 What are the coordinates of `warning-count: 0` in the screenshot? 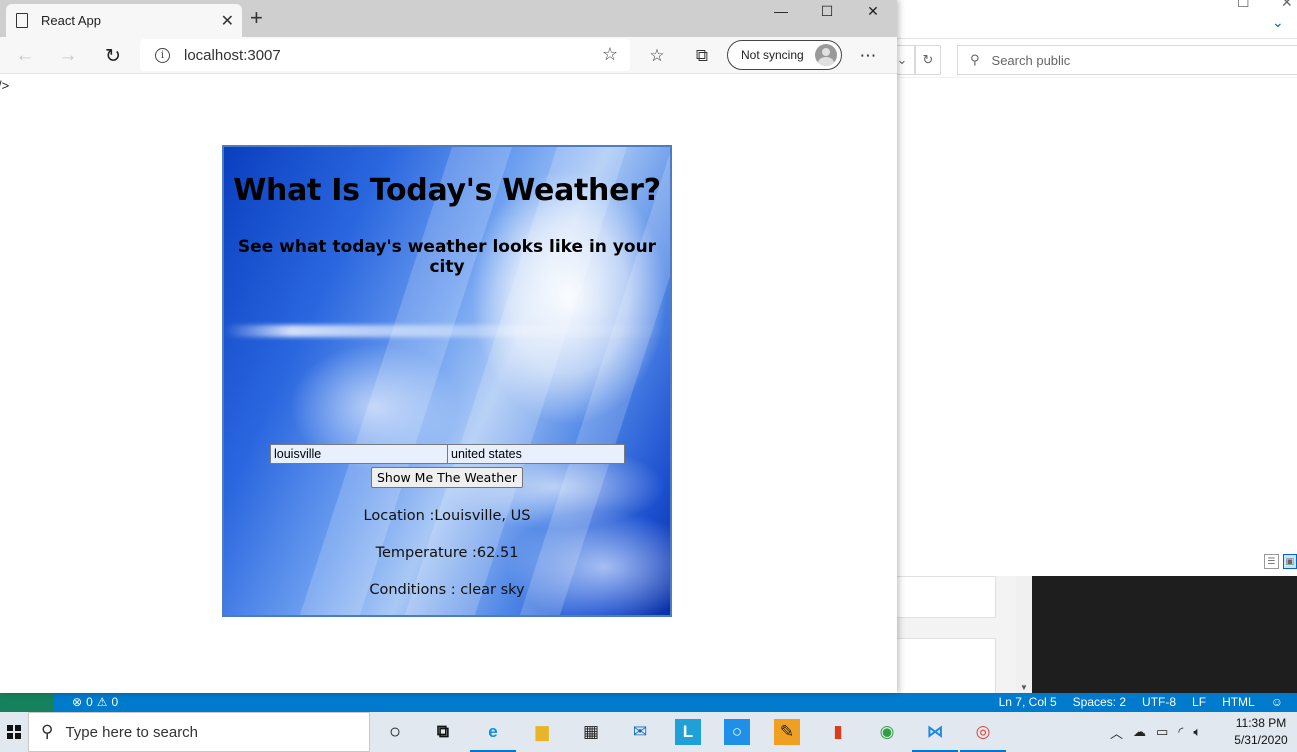 It's located at (115, 702).